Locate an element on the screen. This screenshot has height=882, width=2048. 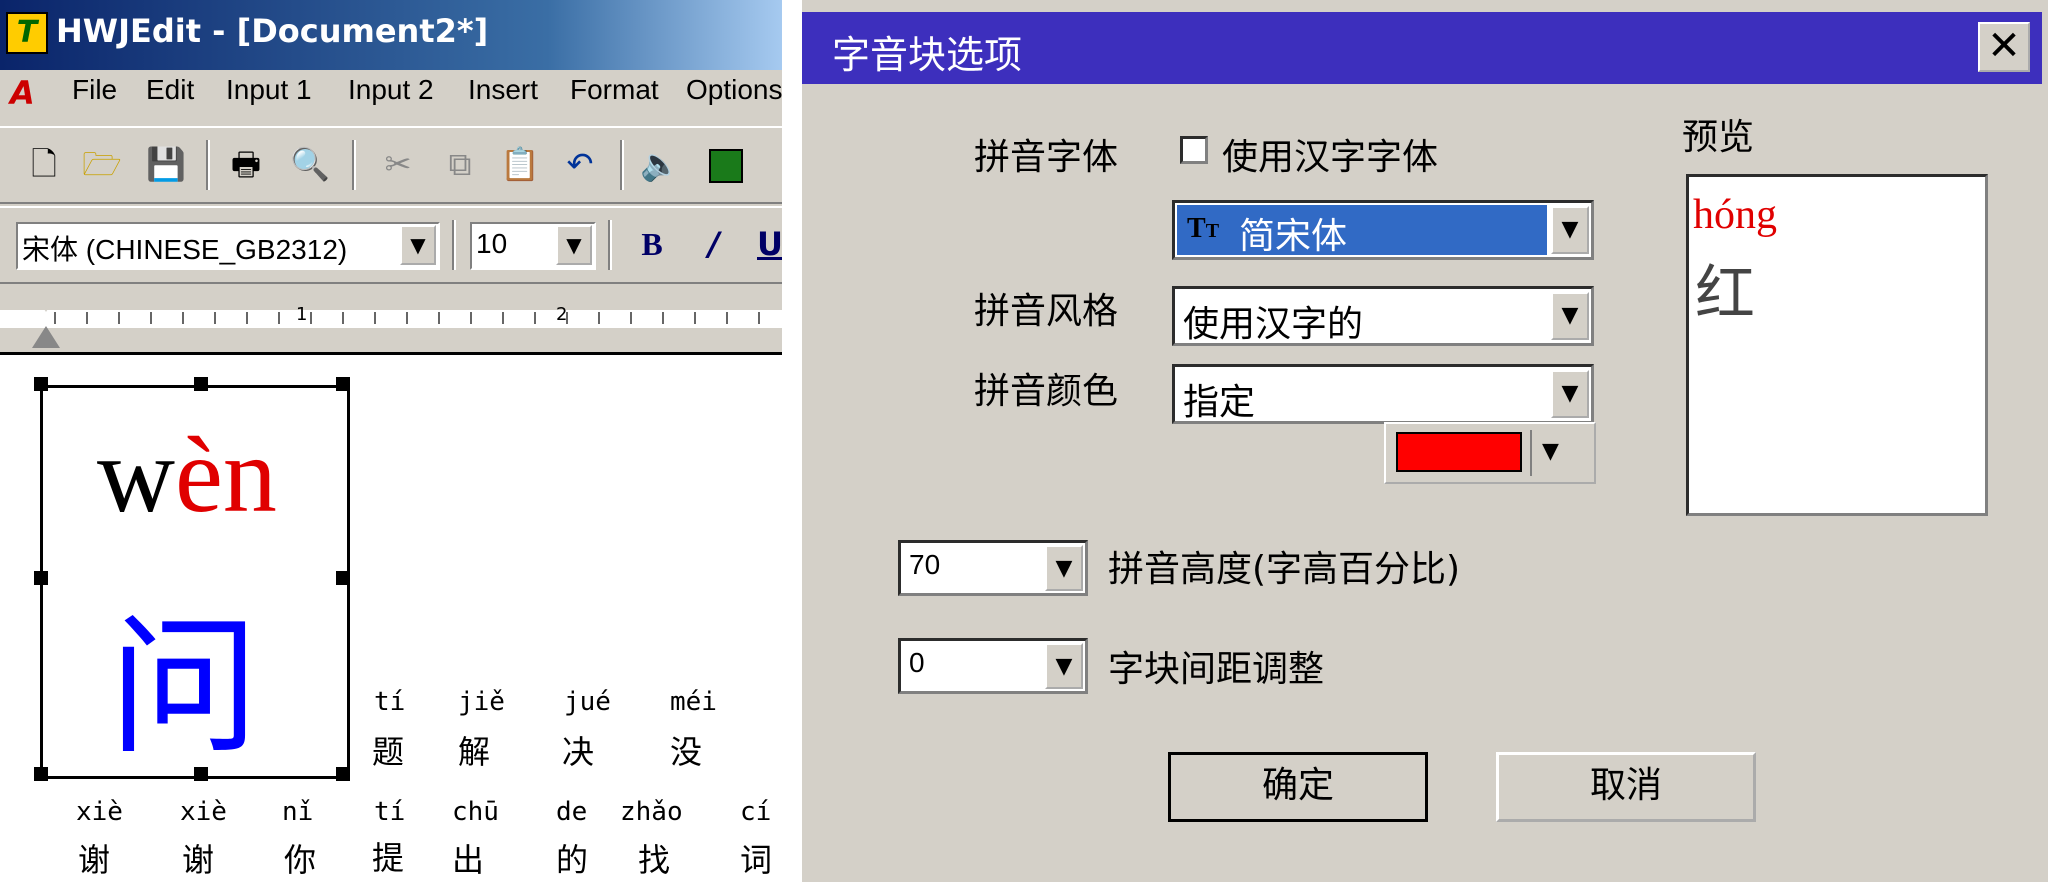
close-button: ✕ is located at coordinates (2004, 47).